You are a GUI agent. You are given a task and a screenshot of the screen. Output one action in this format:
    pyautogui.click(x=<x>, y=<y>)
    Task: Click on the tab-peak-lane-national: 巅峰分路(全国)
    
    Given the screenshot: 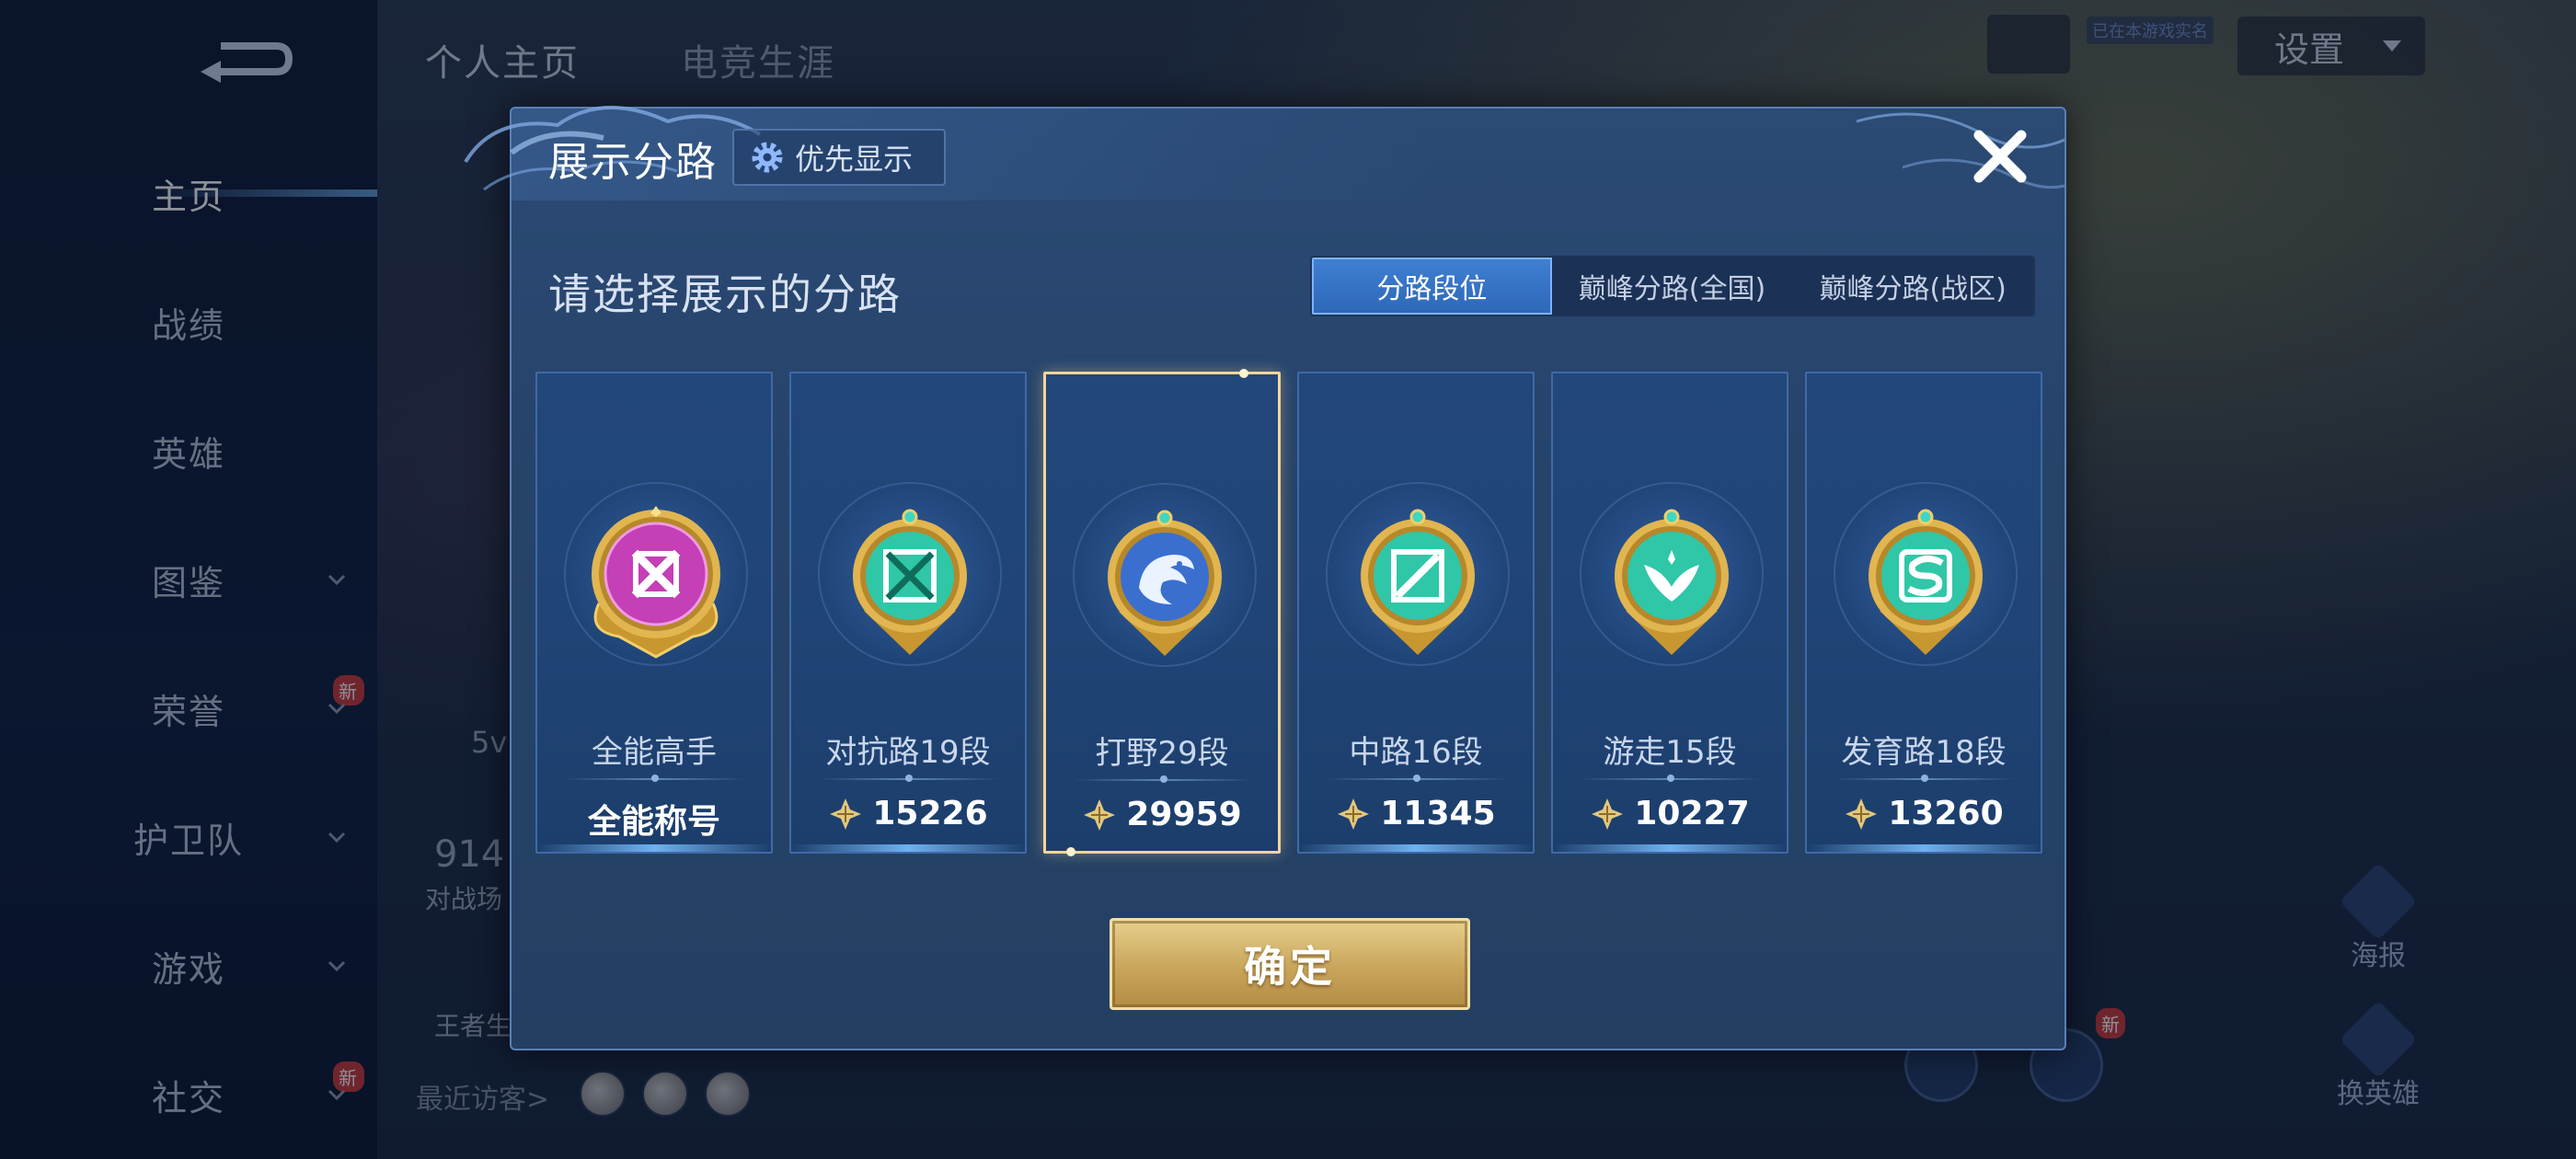 What is the action you would take?
    pyautogui.click(x=1672, y=286)
    